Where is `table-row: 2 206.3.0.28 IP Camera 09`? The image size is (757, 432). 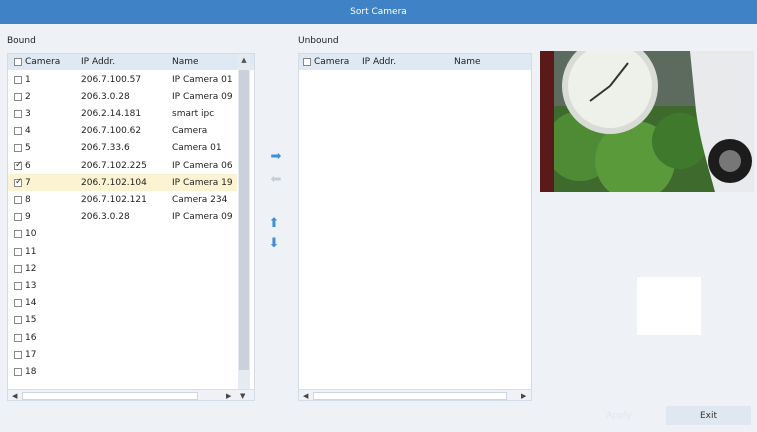 table-row: 2 206.3.0.28 IP Camera 09 is located at coordinates (122, 96).